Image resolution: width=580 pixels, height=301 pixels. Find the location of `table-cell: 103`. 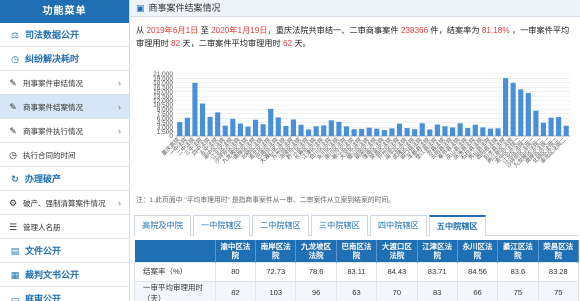

table-cell: 103 is located at coordinates (276, 290).